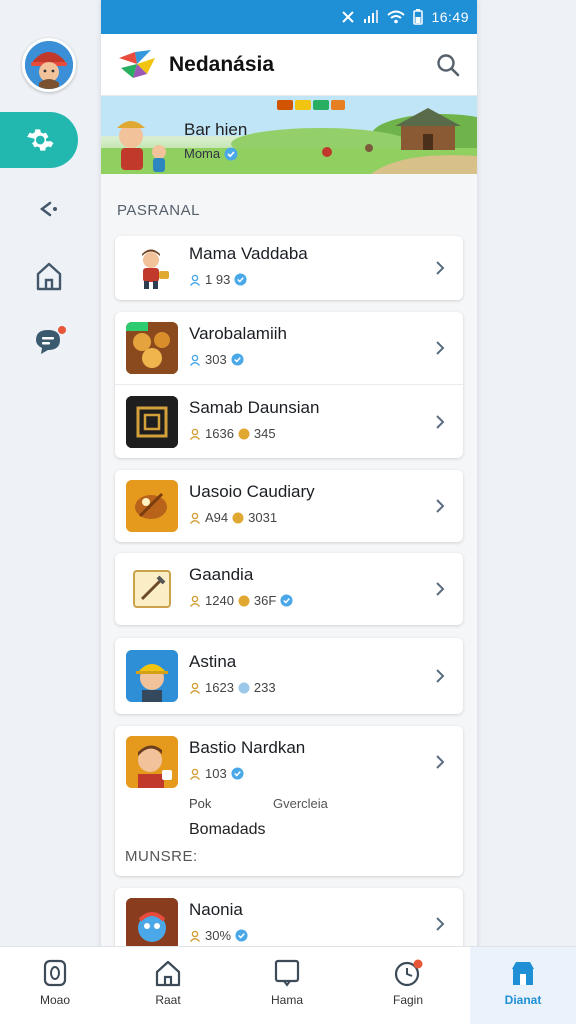 This screenshot has width=576, height=1024. What do you see at coordinates (248, 253) in the screenshot?
I see `item-title: Mama Vaddaba` at bounding box center [248, 253].